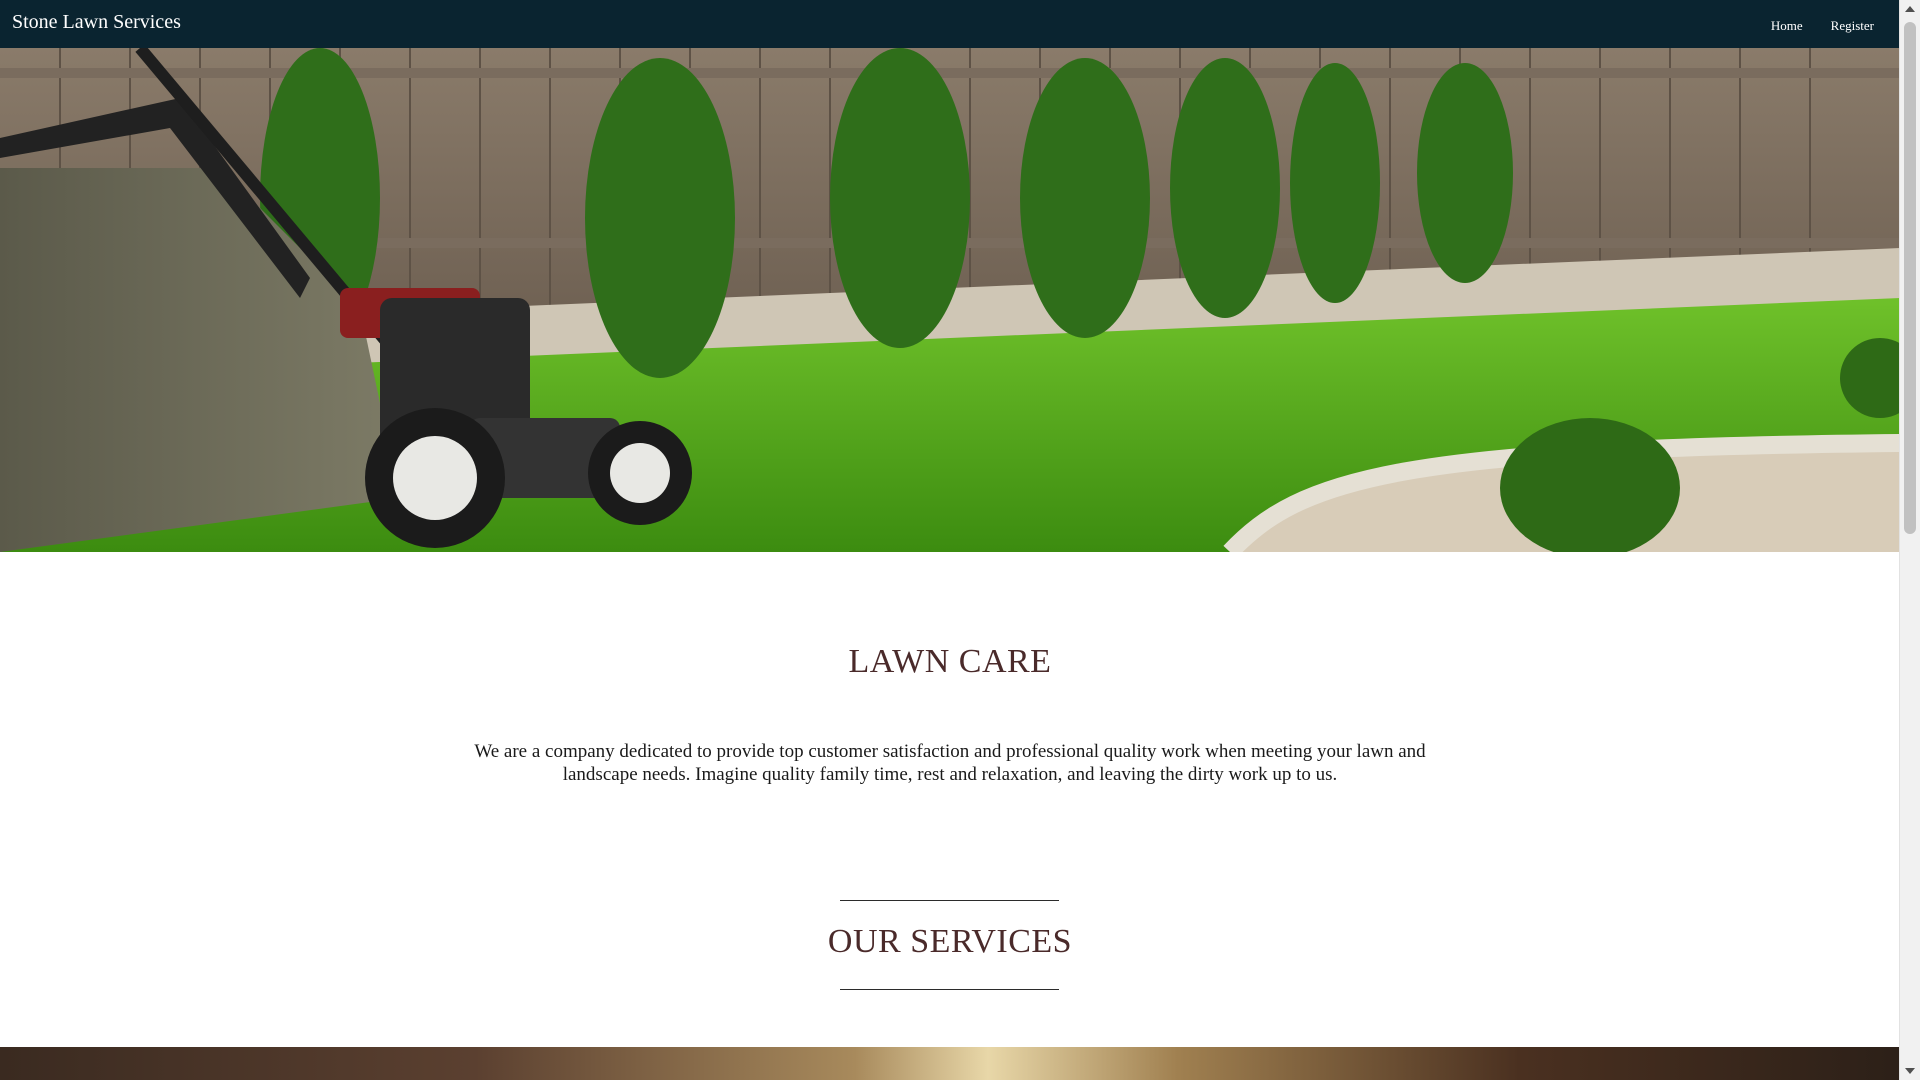  Describe the element at coordinates (950, 941) in the screenshot. I see `our-services-heading: OUR SERVICES` at that location.